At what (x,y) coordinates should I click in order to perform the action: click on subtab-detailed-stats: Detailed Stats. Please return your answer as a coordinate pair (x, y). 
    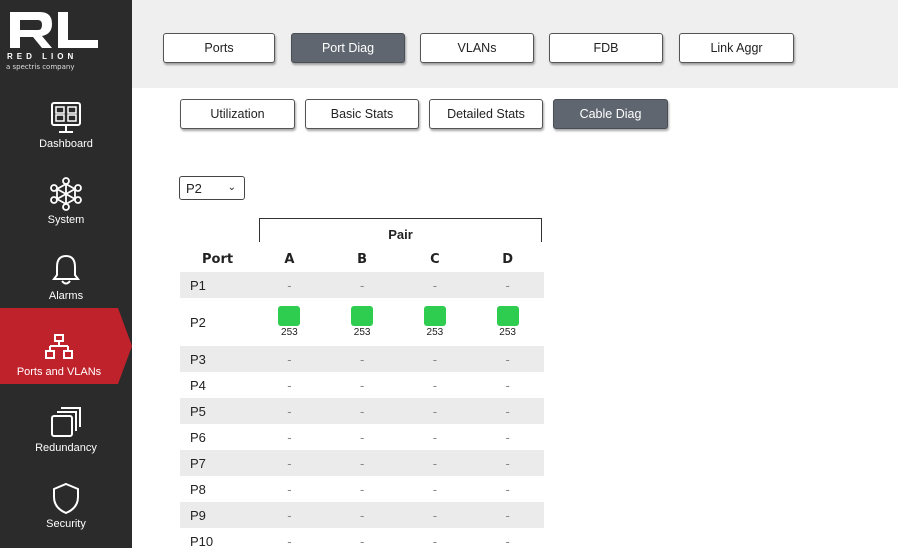
    Looking at the image, I should click on (486, 114).